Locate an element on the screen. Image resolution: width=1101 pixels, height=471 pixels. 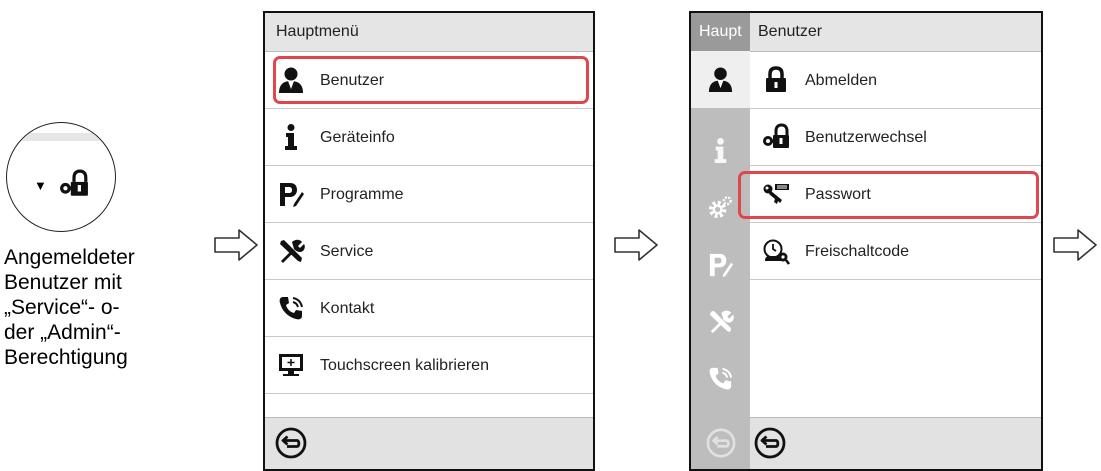
caption-line: Angemeldeter is located at coordinates (69, 257).